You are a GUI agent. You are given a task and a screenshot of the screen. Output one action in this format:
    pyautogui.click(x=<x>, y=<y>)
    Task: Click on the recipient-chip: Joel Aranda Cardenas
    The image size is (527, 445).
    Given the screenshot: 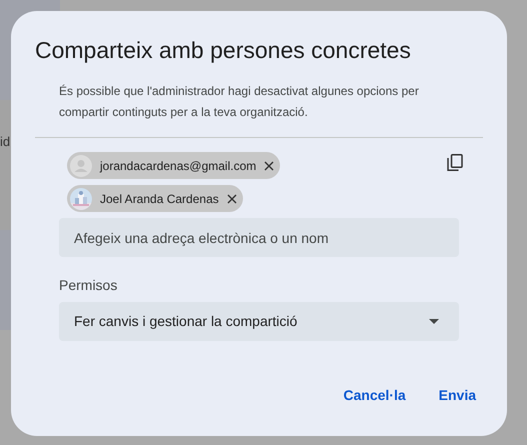 What is the action you would take?
    pyautogui.click(x=155, y=198)
    